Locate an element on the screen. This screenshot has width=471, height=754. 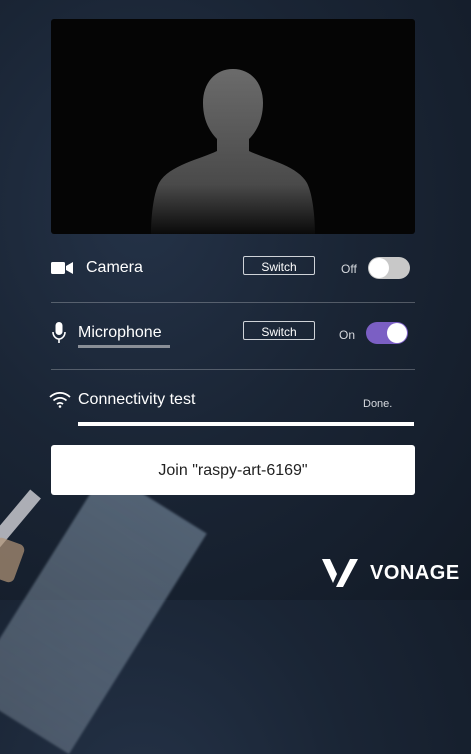
vonage-logo-icon is located at coordinates (342, 572).